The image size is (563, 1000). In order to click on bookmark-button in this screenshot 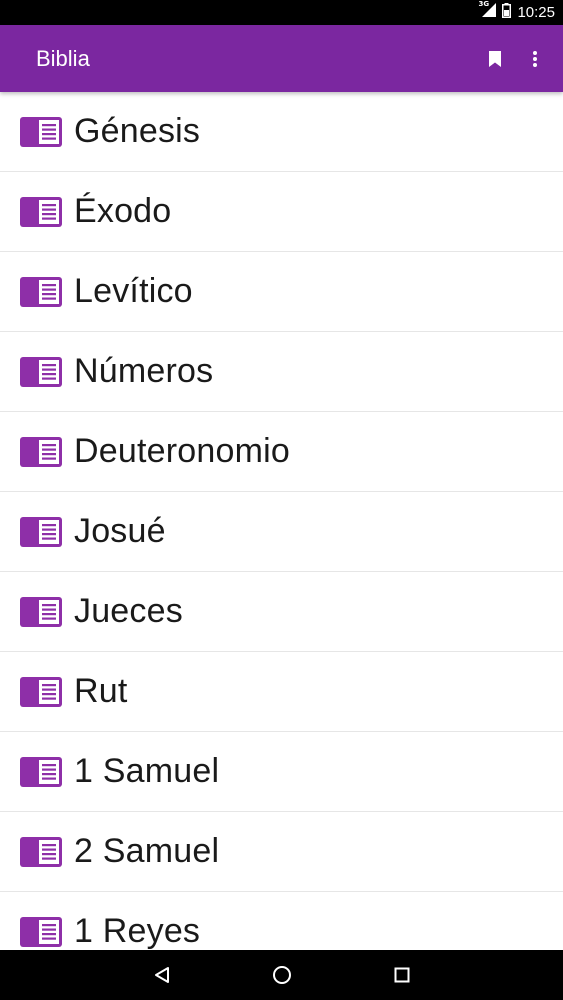, I will do `click(495, 59)`.